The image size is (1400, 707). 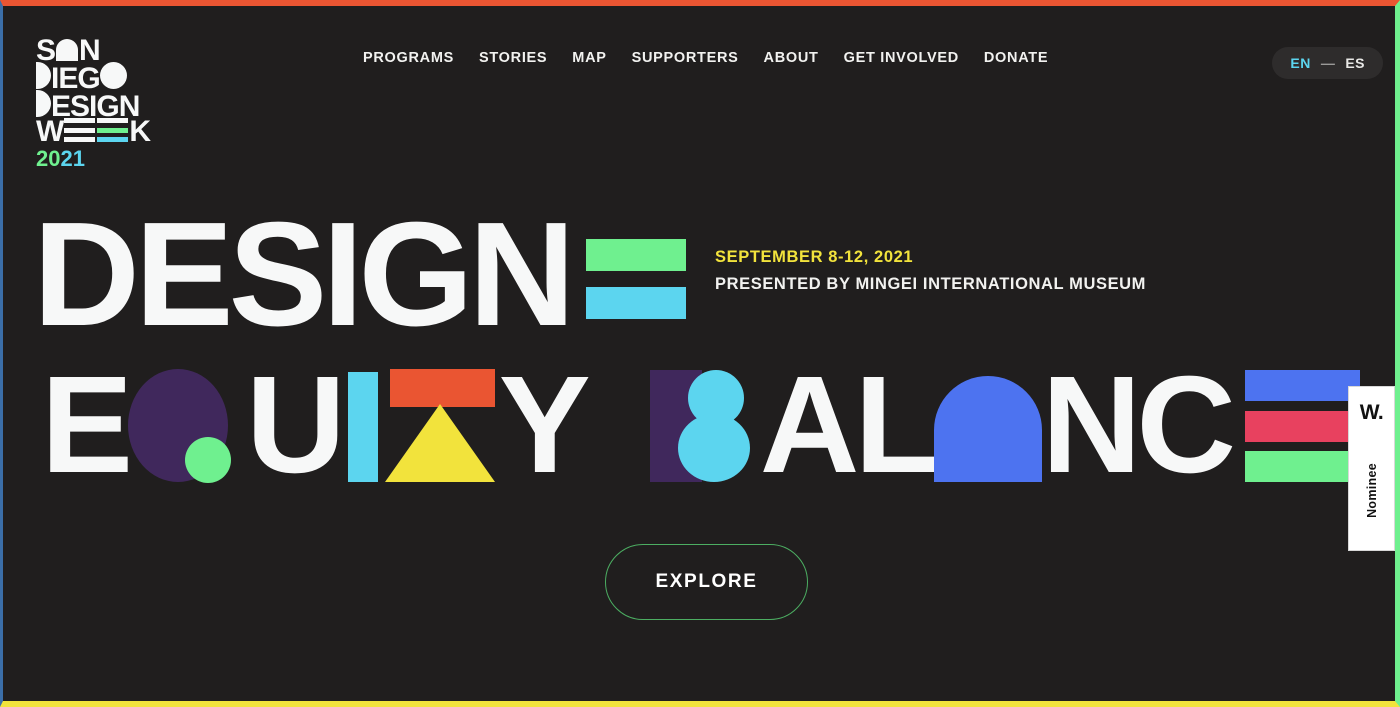 I want to click on site-logo: S N IEG ESIGN W K 2021, so click(x=106, y=103).